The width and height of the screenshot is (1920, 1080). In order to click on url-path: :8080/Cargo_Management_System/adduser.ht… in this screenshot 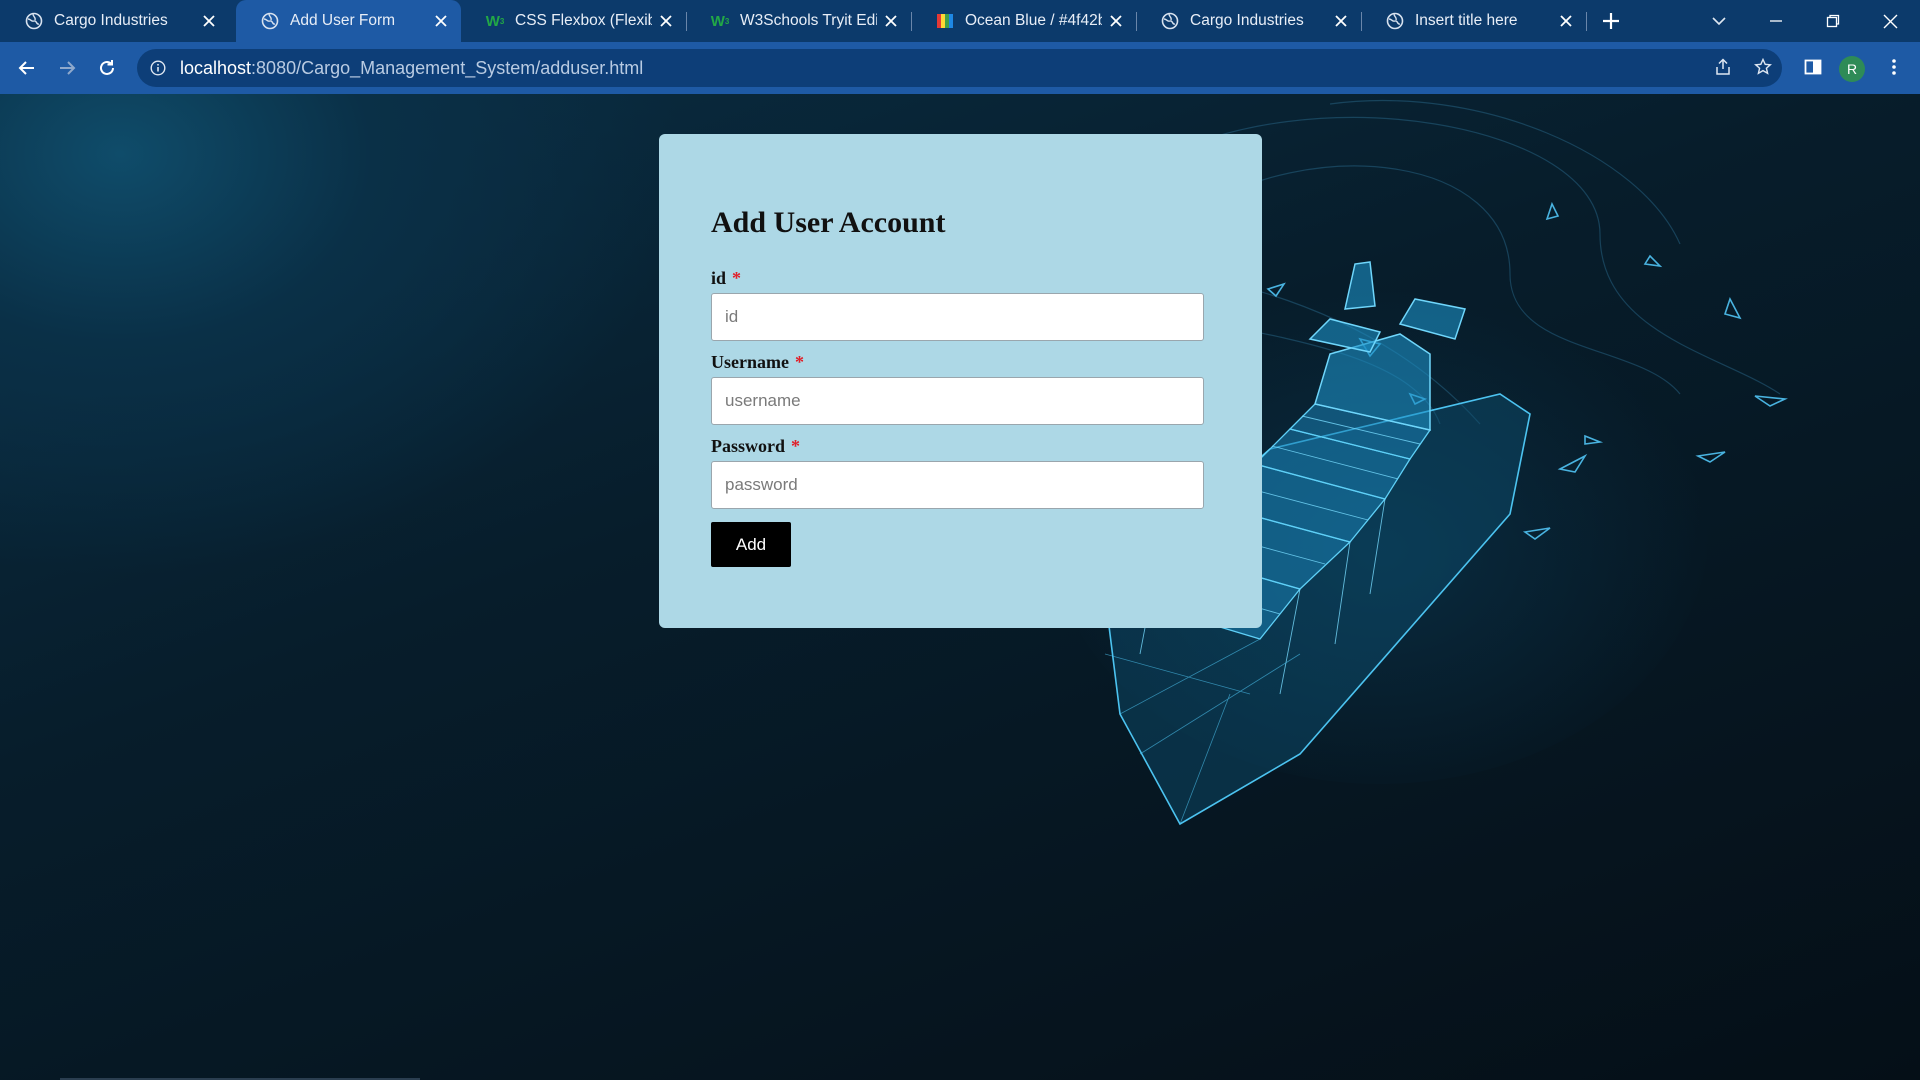, I will do `click(447, 67)`.